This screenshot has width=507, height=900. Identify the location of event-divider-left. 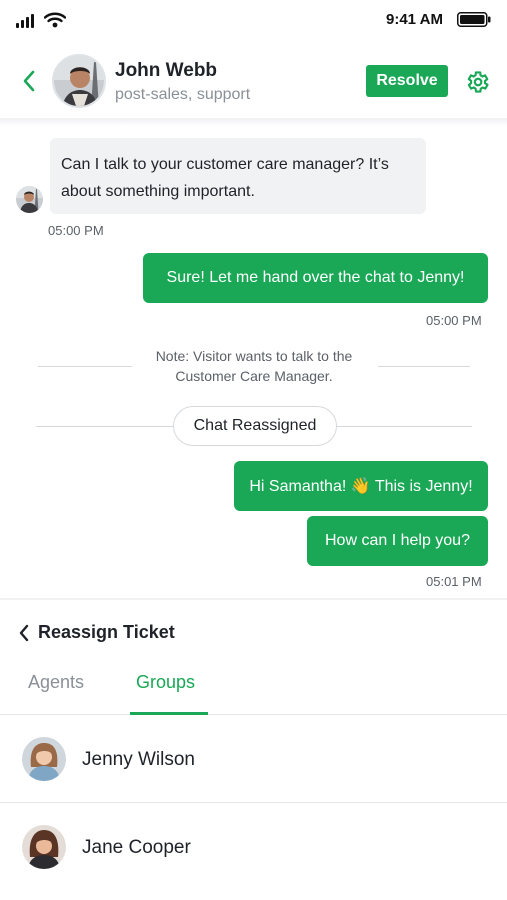
(104, 426).